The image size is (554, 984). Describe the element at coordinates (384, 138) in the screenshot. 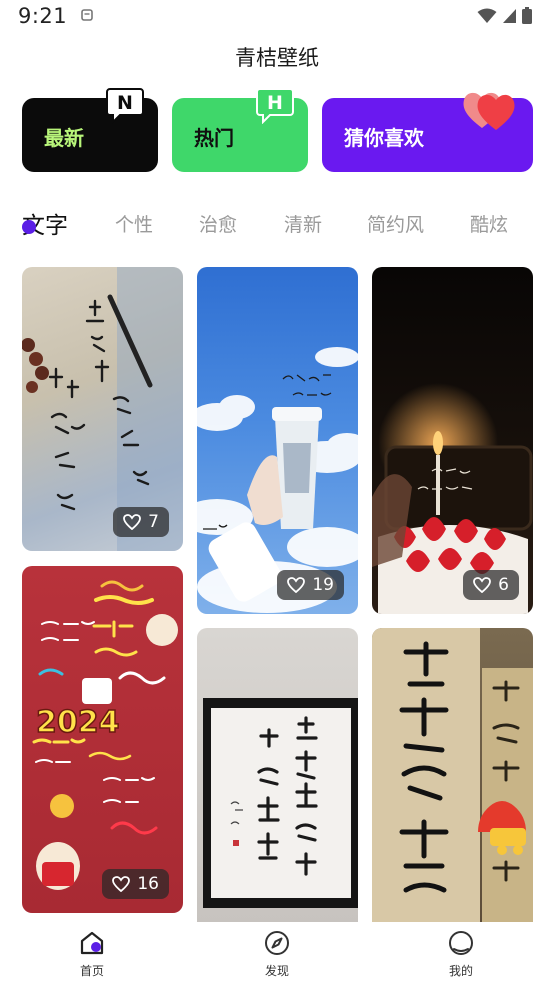

I see `category-guess-label: 猜你喜欢` at that location.